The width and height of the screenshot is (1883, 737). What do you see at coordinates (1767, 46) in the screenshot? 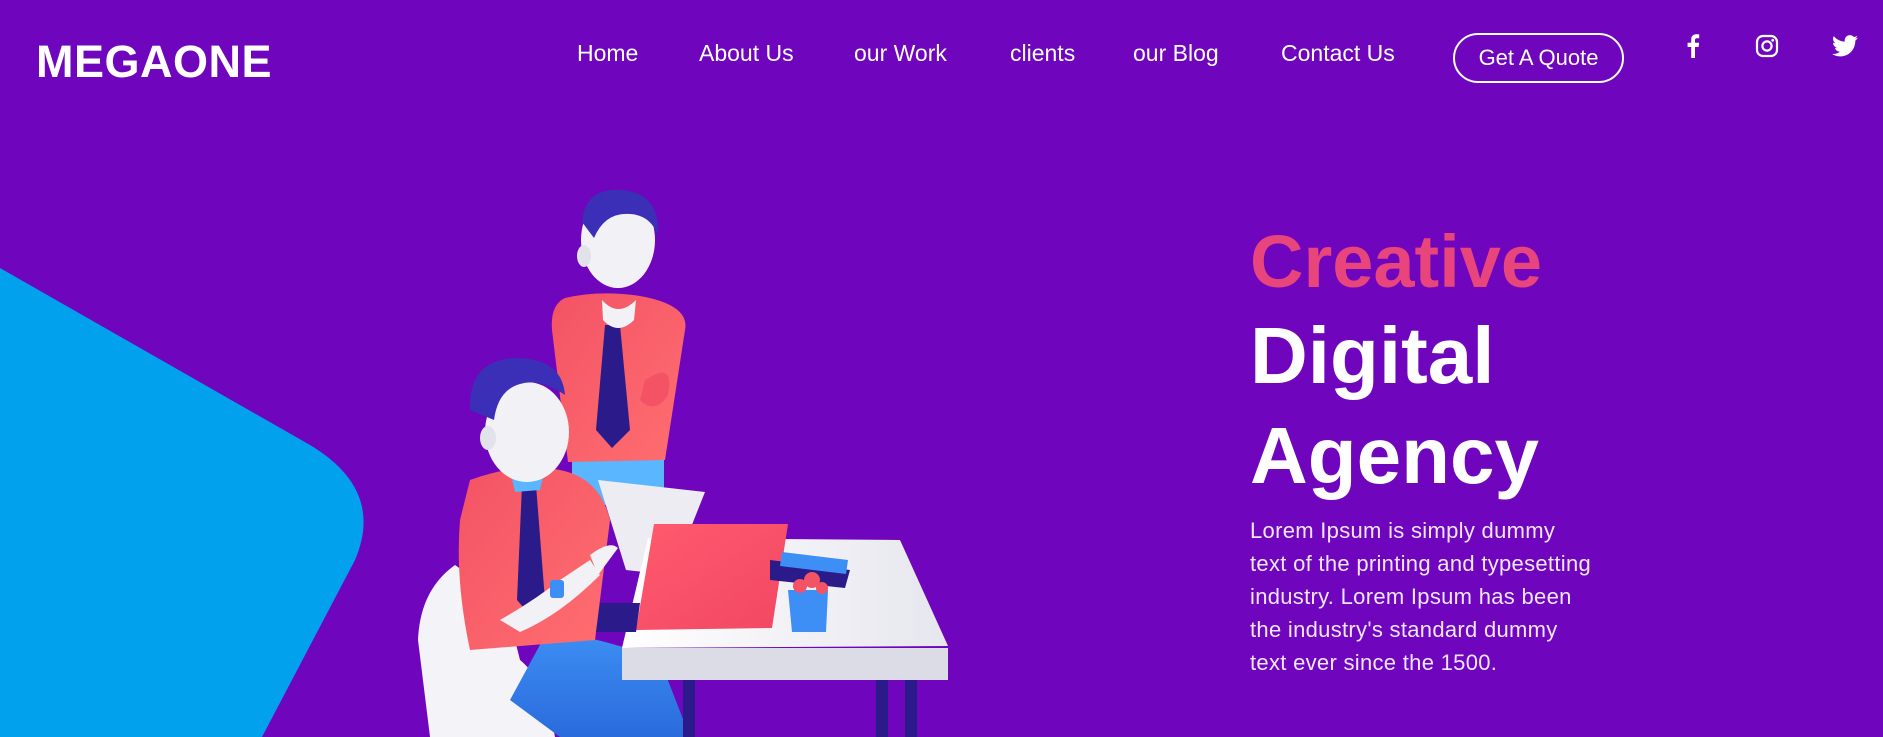
I see `instagram-icon` at bounding box center [1767, 46].